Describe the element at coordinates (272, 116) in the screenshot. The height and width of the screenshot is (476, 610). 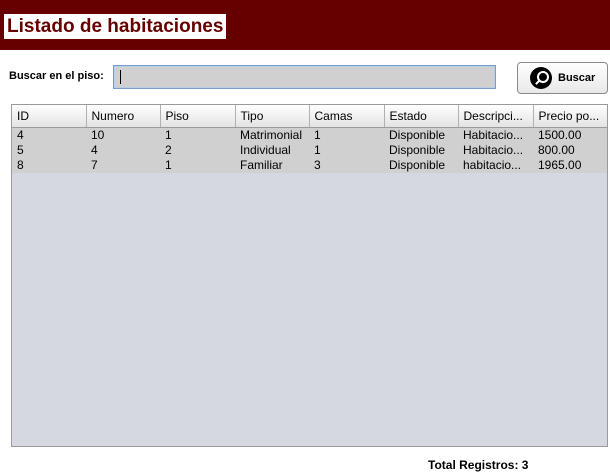
I see `column-header: Tipo` at that location.